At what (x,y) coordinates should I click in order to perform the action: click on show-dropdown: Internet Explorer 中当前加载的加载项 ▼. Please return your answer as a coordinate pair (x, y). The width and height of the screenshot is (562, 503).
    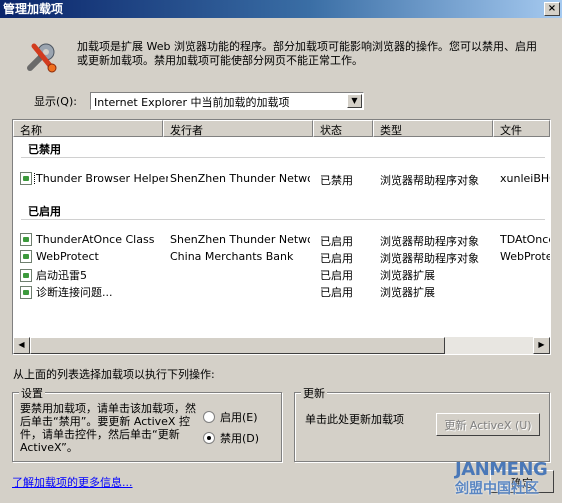
    Looking at the image, I should click on (227, 101).